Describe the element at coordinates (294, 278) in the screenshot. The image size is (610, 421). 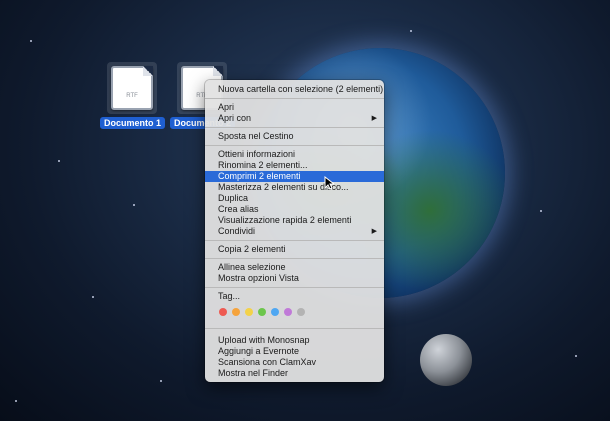
I see `menu-item-show-view-options: Mostra opzioni Vista` at that location.